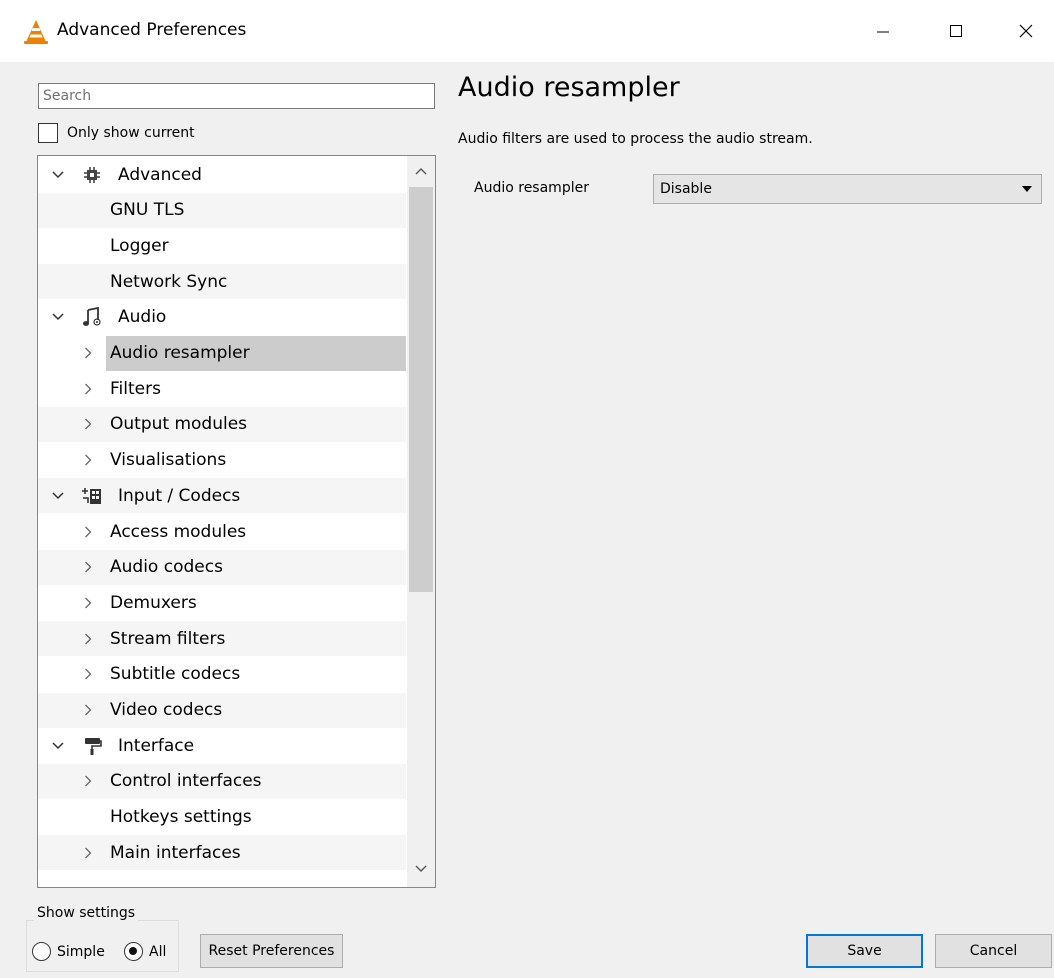 The width and height of the screenshot is (1054, 978). I want to click on scroll-up-icon, so click(421, 171).